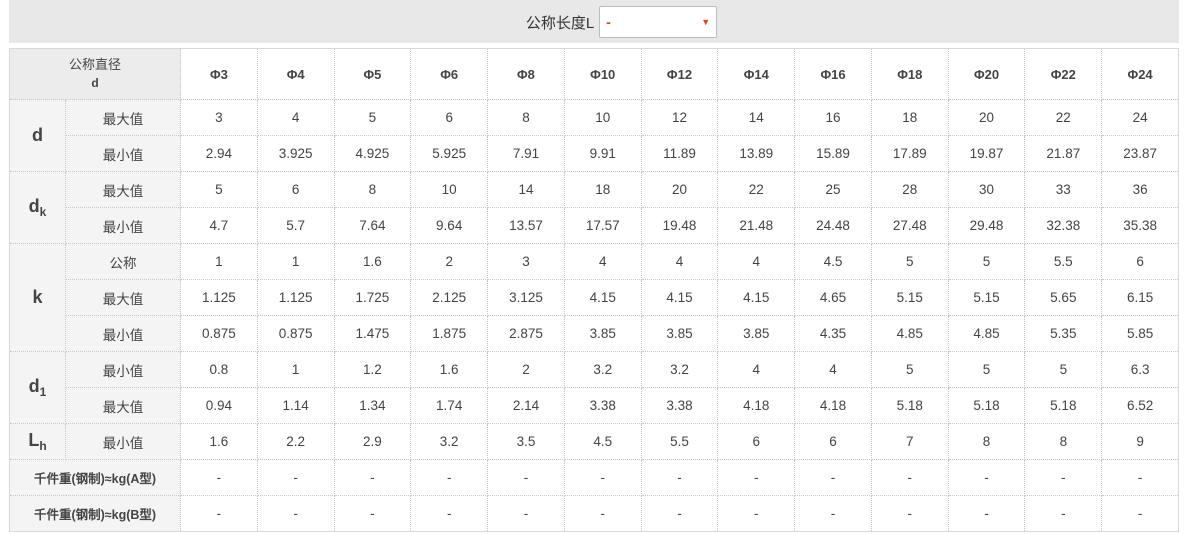 The height and width of the screenshot is (534, 1193). Describe the element at coordinates (37, 207) in the screenshot. I see `group-symbol-cell: dk` at that location.